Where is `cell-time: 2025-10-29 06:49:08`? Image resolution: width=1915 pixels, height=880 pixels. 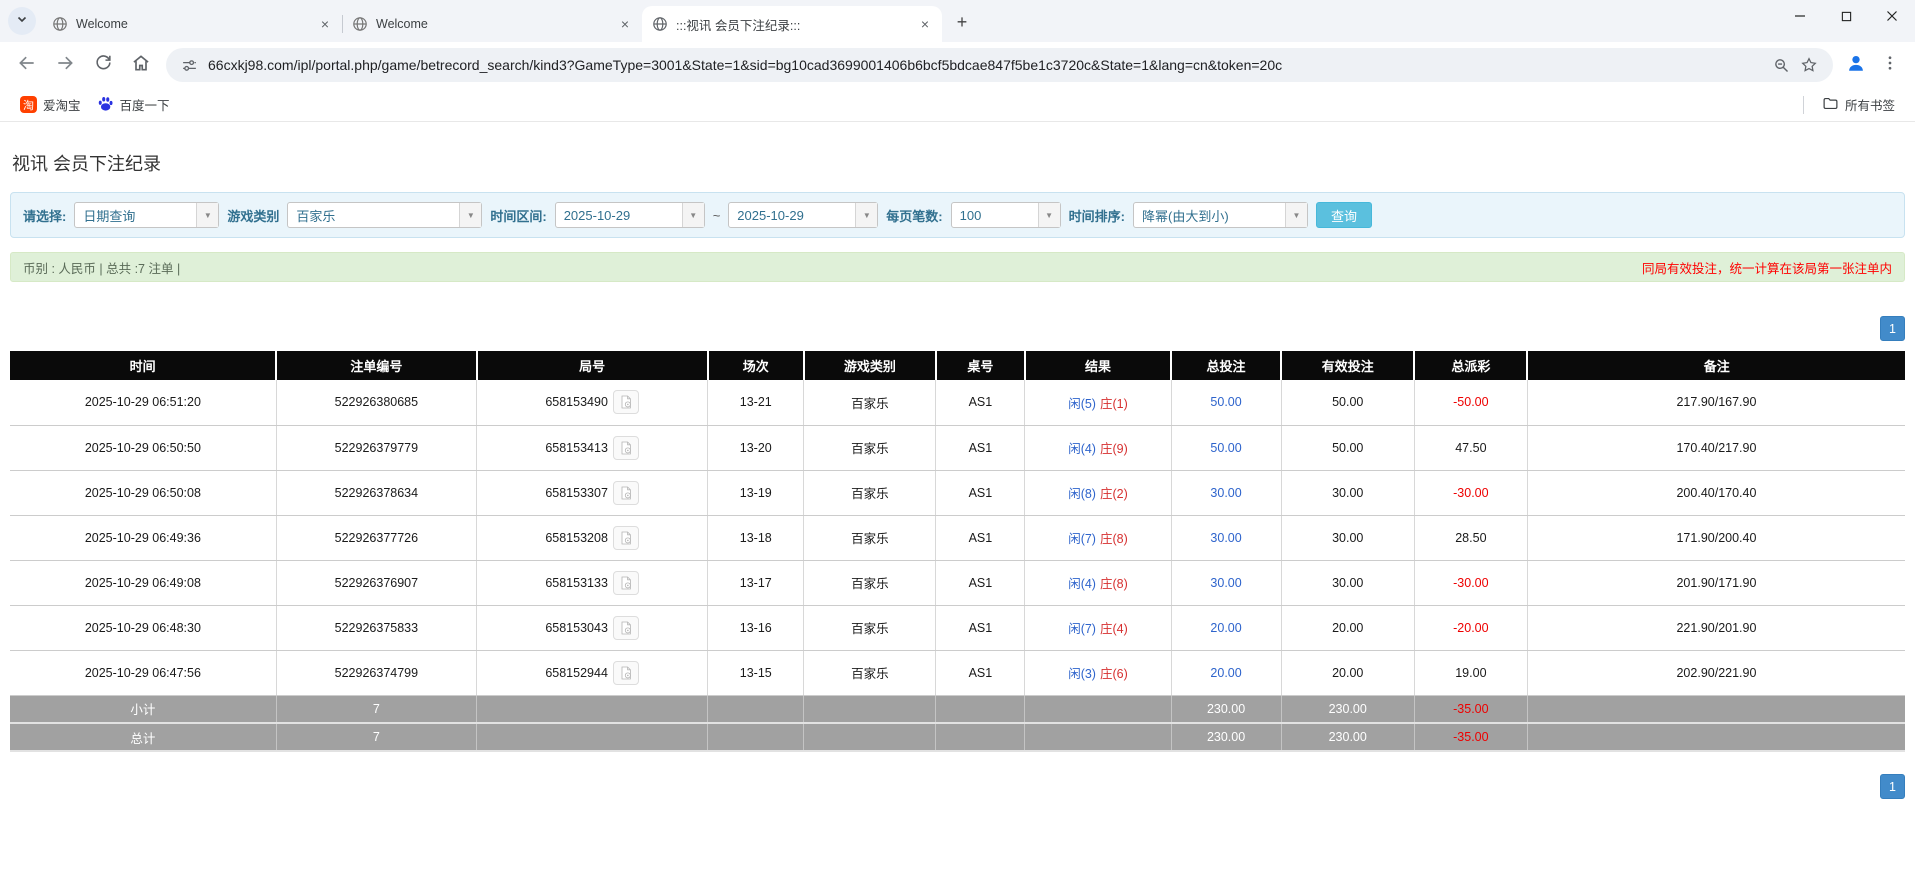
cell-time: 2025-10-29 06:49:08 is located at coordinates (143, 583).